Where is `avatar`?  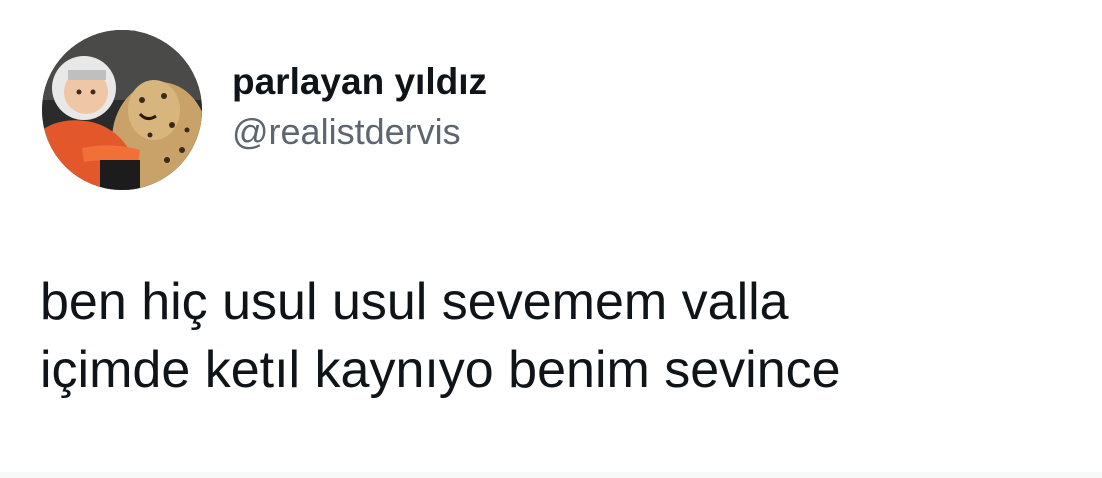
avatar is located at coordinates (122, 110).